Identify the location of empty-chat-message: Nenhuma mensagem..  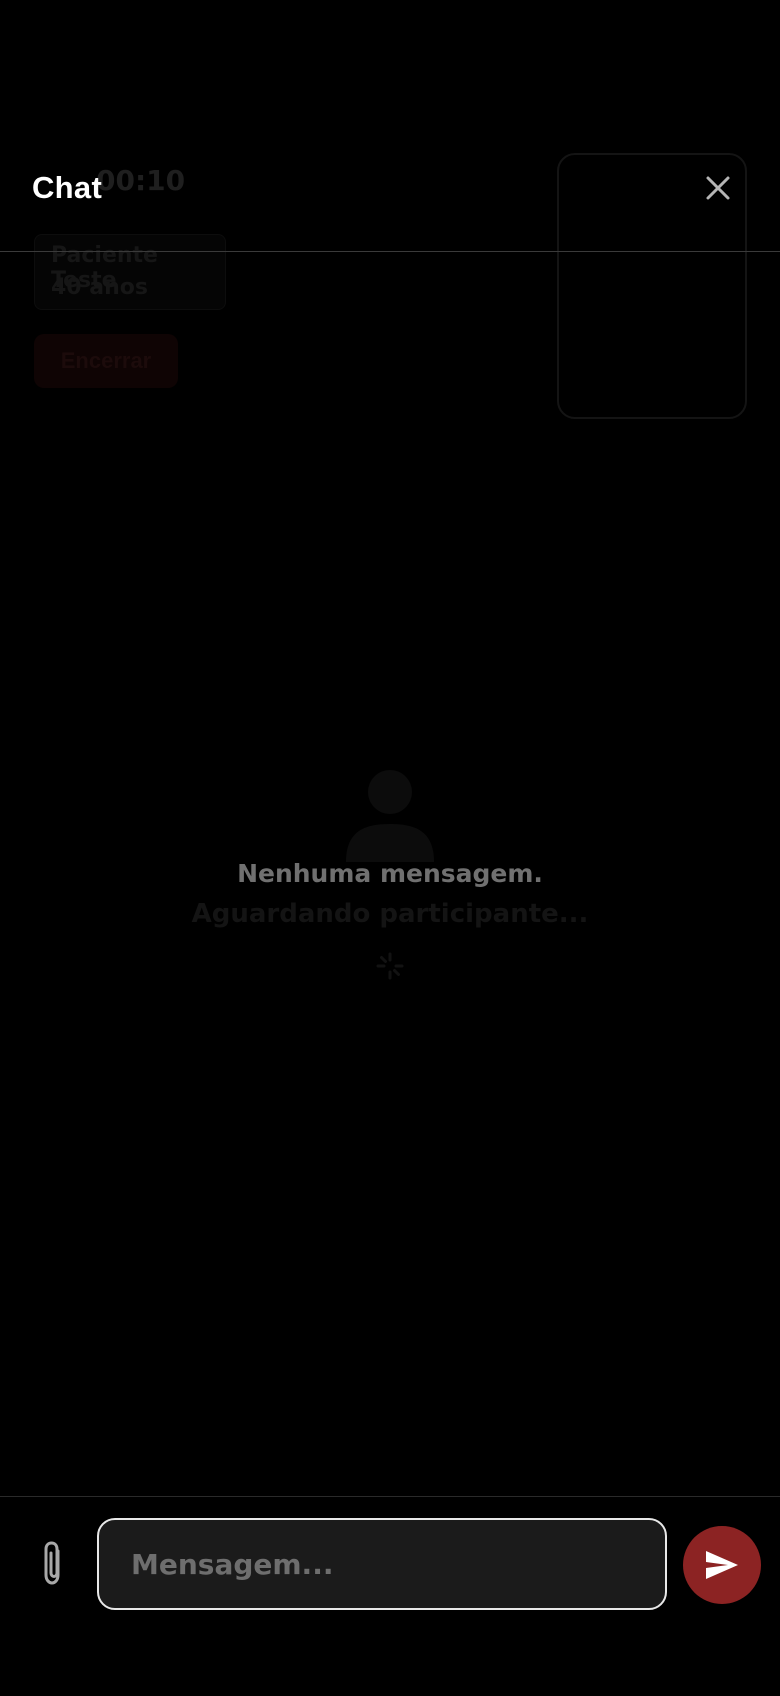
(390, 873).